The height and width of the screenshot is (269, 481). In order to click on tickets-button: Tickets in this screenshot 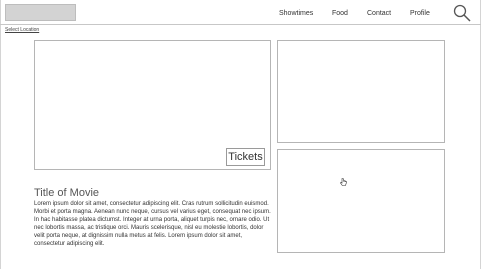, I will do `click(245, 157)`.